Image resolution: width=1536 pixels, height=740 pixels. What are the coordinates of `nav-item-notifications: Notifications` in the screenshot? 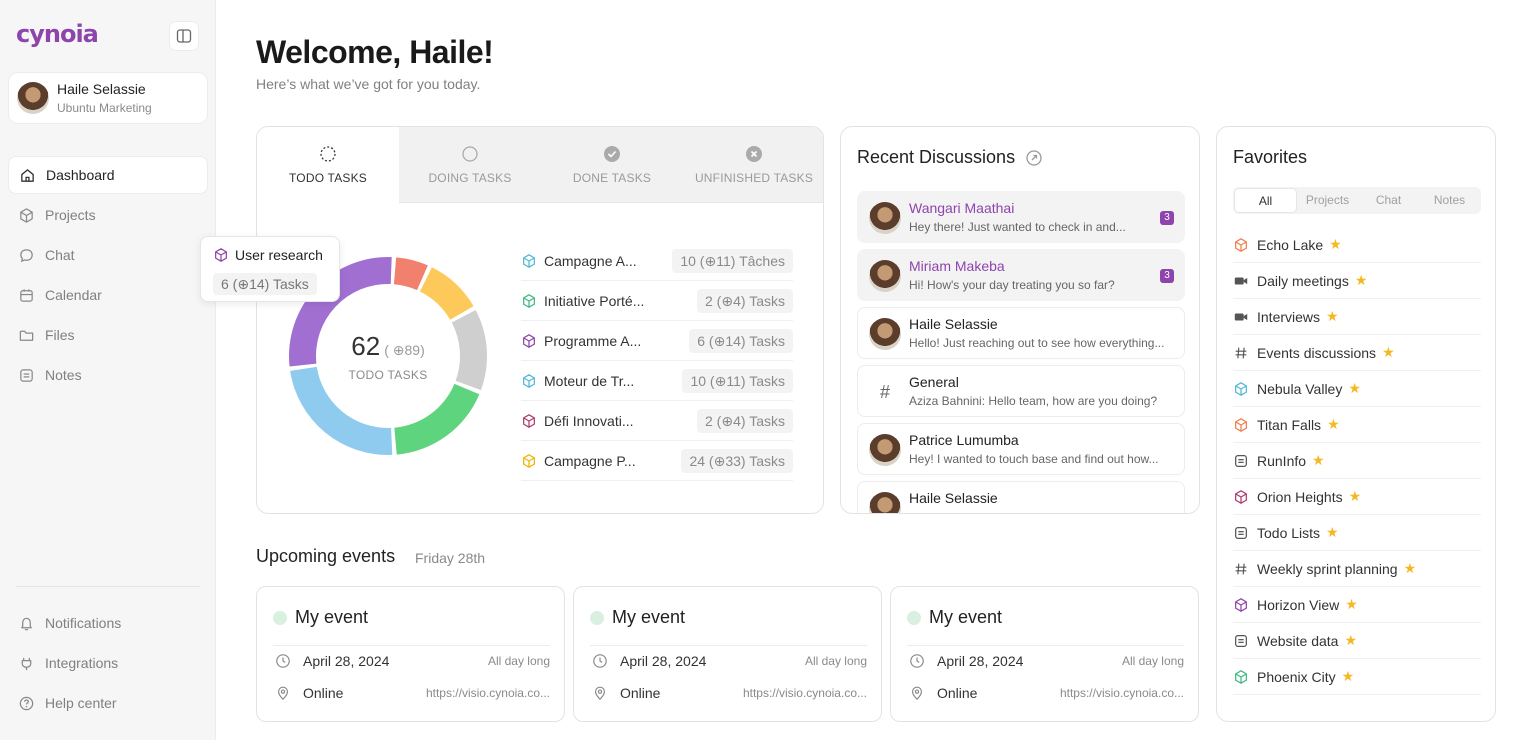 It's located at (108, 623).